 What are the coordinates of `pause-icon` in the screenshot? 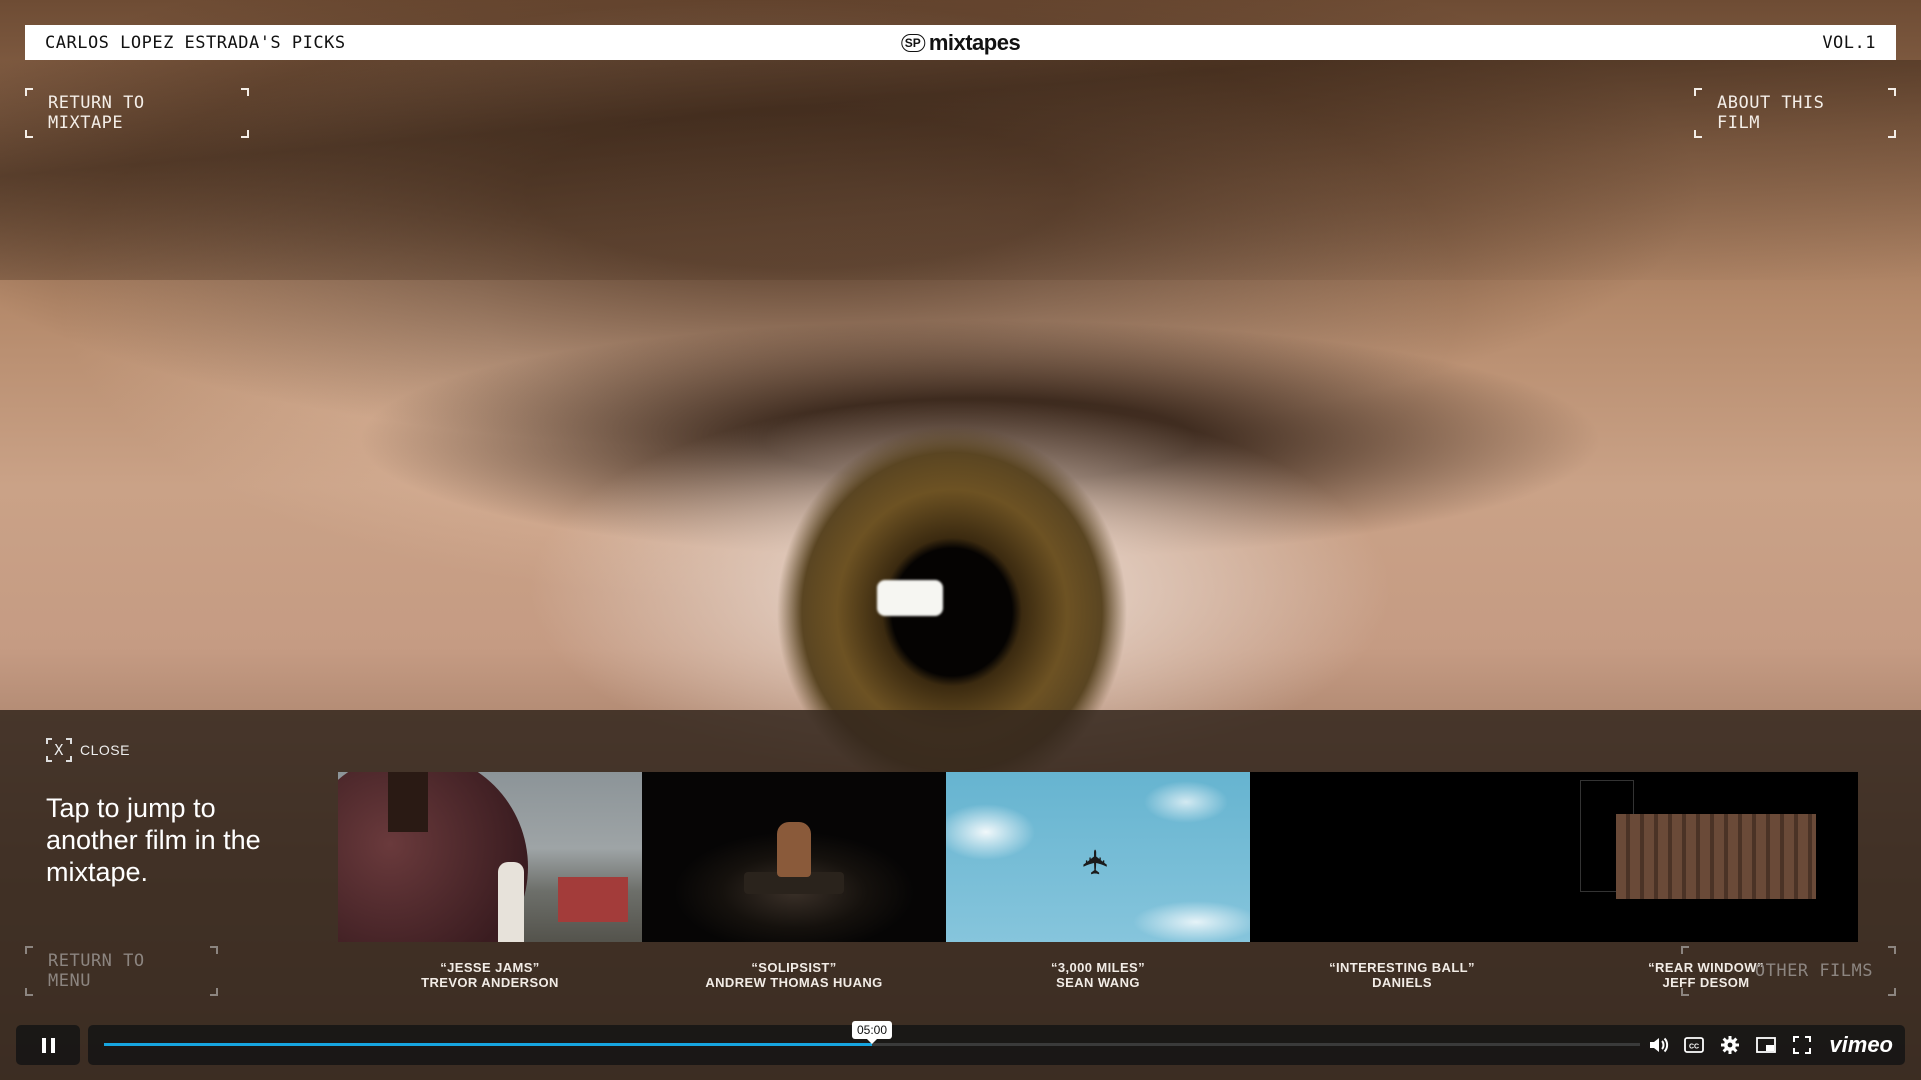 It's located at (48, 1045).